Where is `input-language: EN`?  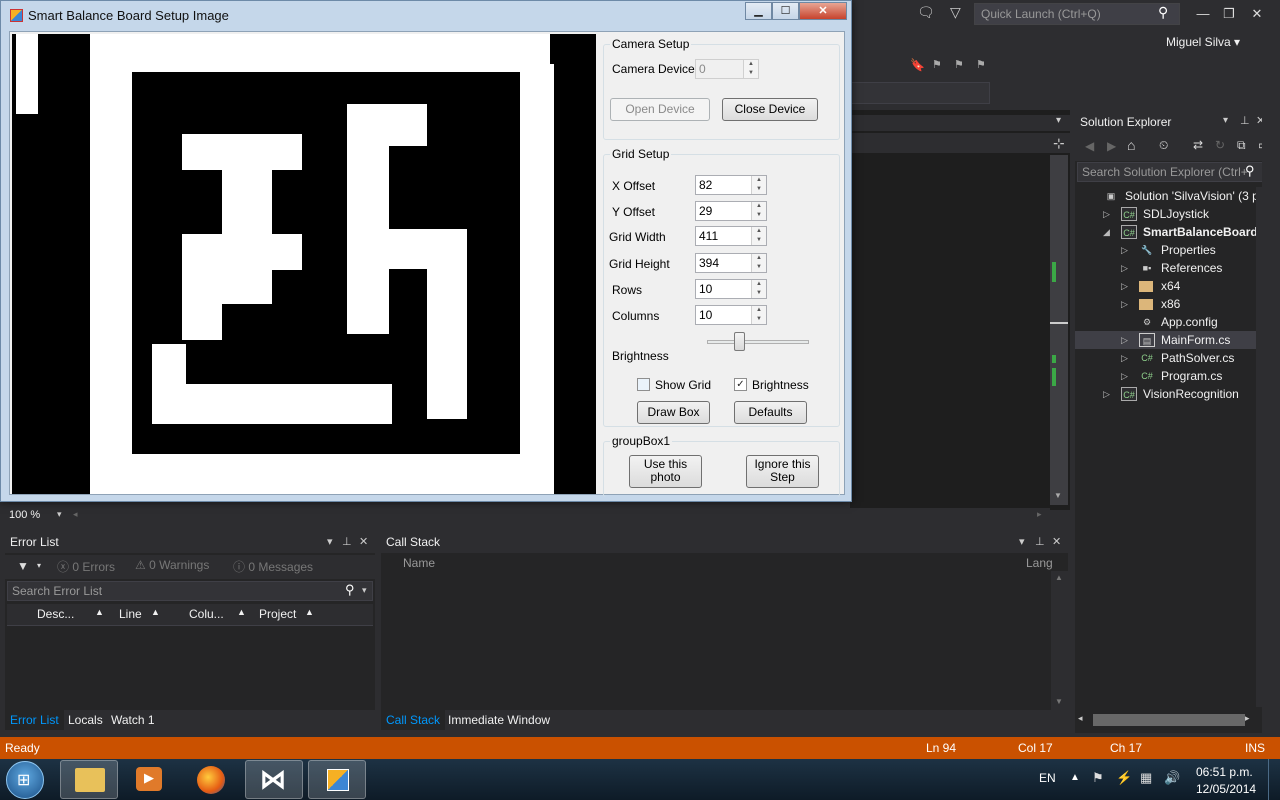 input-language: EN is located at coordinates (1047, 778).